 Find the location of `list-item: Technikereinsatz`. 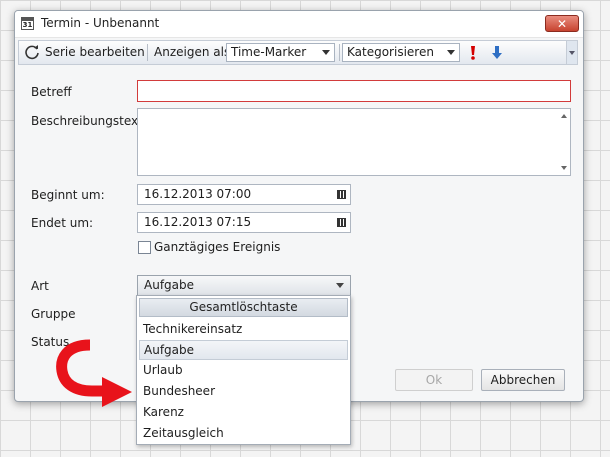

list-item: Technikereinsatz is located at coordinates (243, 329).